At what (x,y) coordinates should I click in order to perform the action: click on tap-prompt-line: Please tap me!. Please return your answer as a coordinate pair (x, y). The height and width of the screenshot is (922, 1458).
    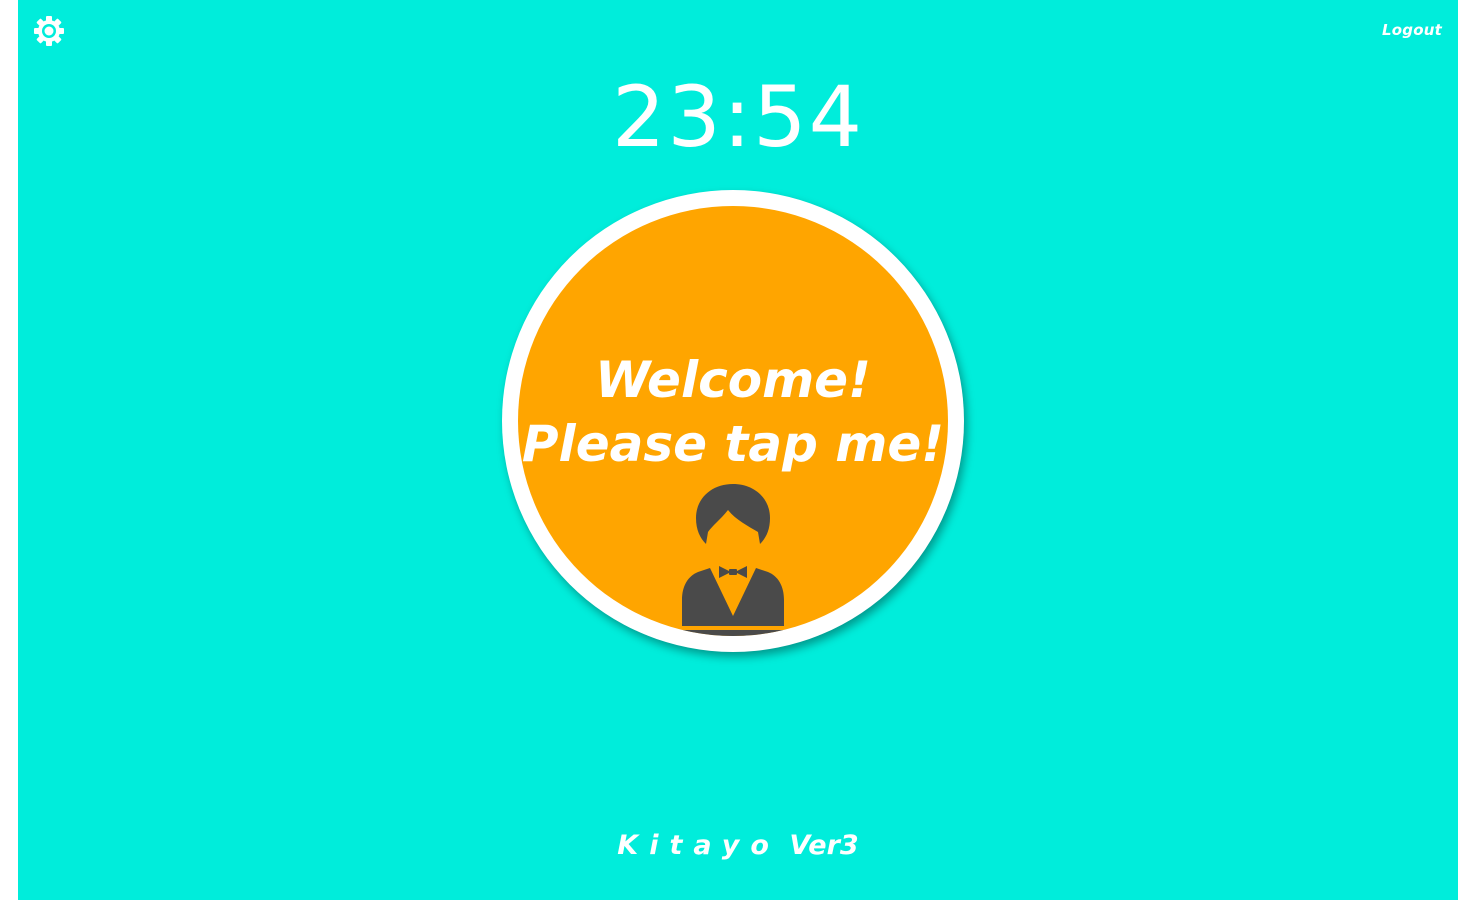
    Looking at the image, I should click on (733, 444).